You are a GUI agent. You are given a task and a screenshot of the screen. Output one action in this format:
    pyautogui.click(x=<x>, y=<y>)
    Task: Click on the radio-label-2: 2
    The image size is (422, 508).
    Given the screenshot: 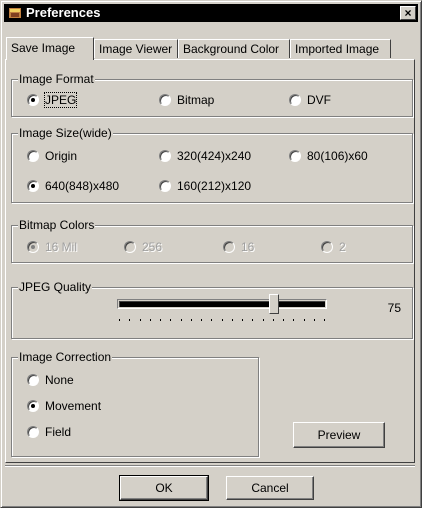 What is the action you would take?
    pyautogui.click(x=342, y=247)
    